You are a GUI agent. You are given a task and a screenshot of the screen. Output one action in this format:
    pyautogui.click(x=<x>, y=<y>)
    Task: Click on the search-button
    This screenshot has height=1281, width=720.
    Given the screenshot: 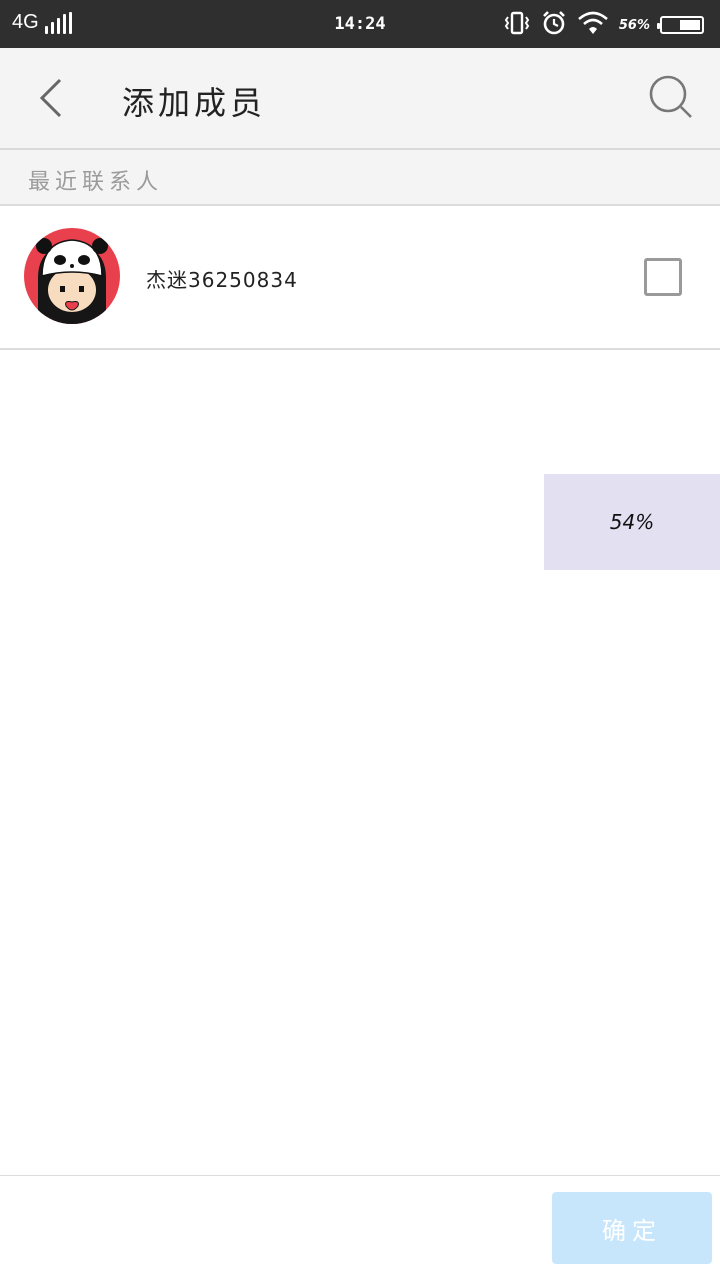 What is the action you would take?
    pyautogui.click(x=672, y=98)
    